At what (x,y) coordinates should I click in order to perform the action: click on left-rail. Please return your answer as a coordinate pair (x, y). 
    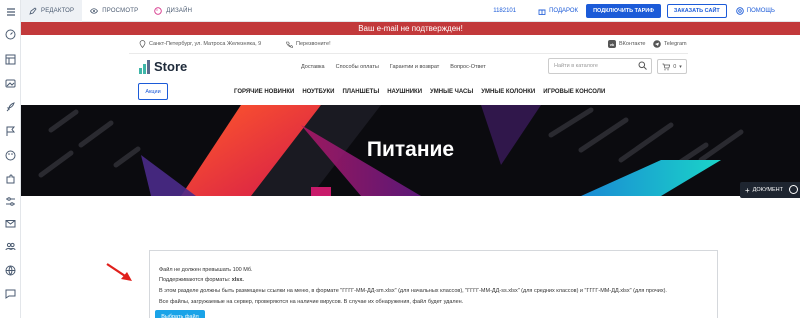
    Looking at the image, I should click on (10, 159).